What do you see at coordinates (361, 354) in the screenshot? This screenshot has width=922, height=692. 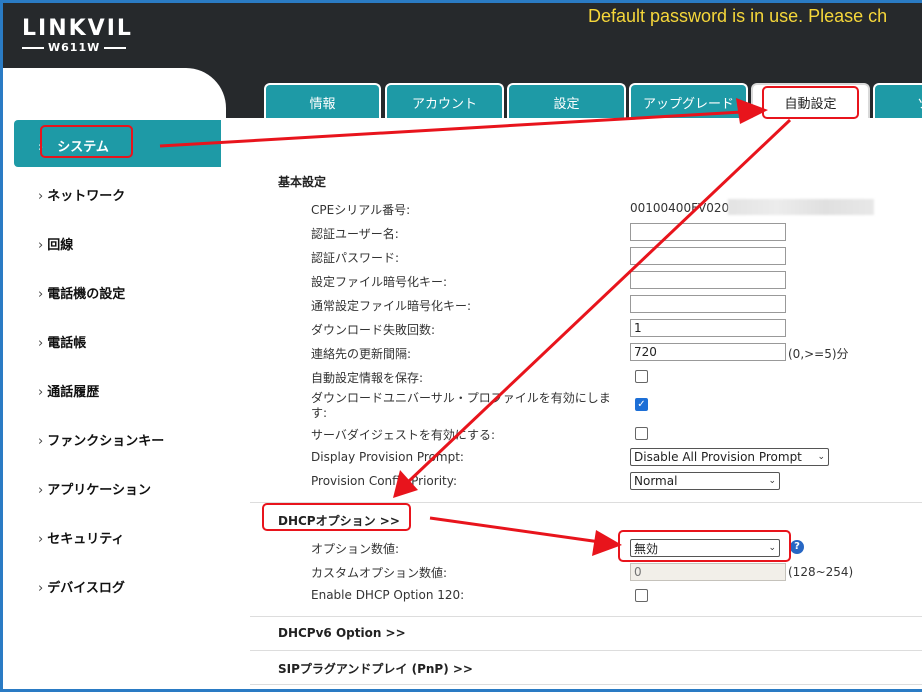 I see `contact-update-interval-label: 連絡先の更新間隔:` at bounding box center [361, 354].